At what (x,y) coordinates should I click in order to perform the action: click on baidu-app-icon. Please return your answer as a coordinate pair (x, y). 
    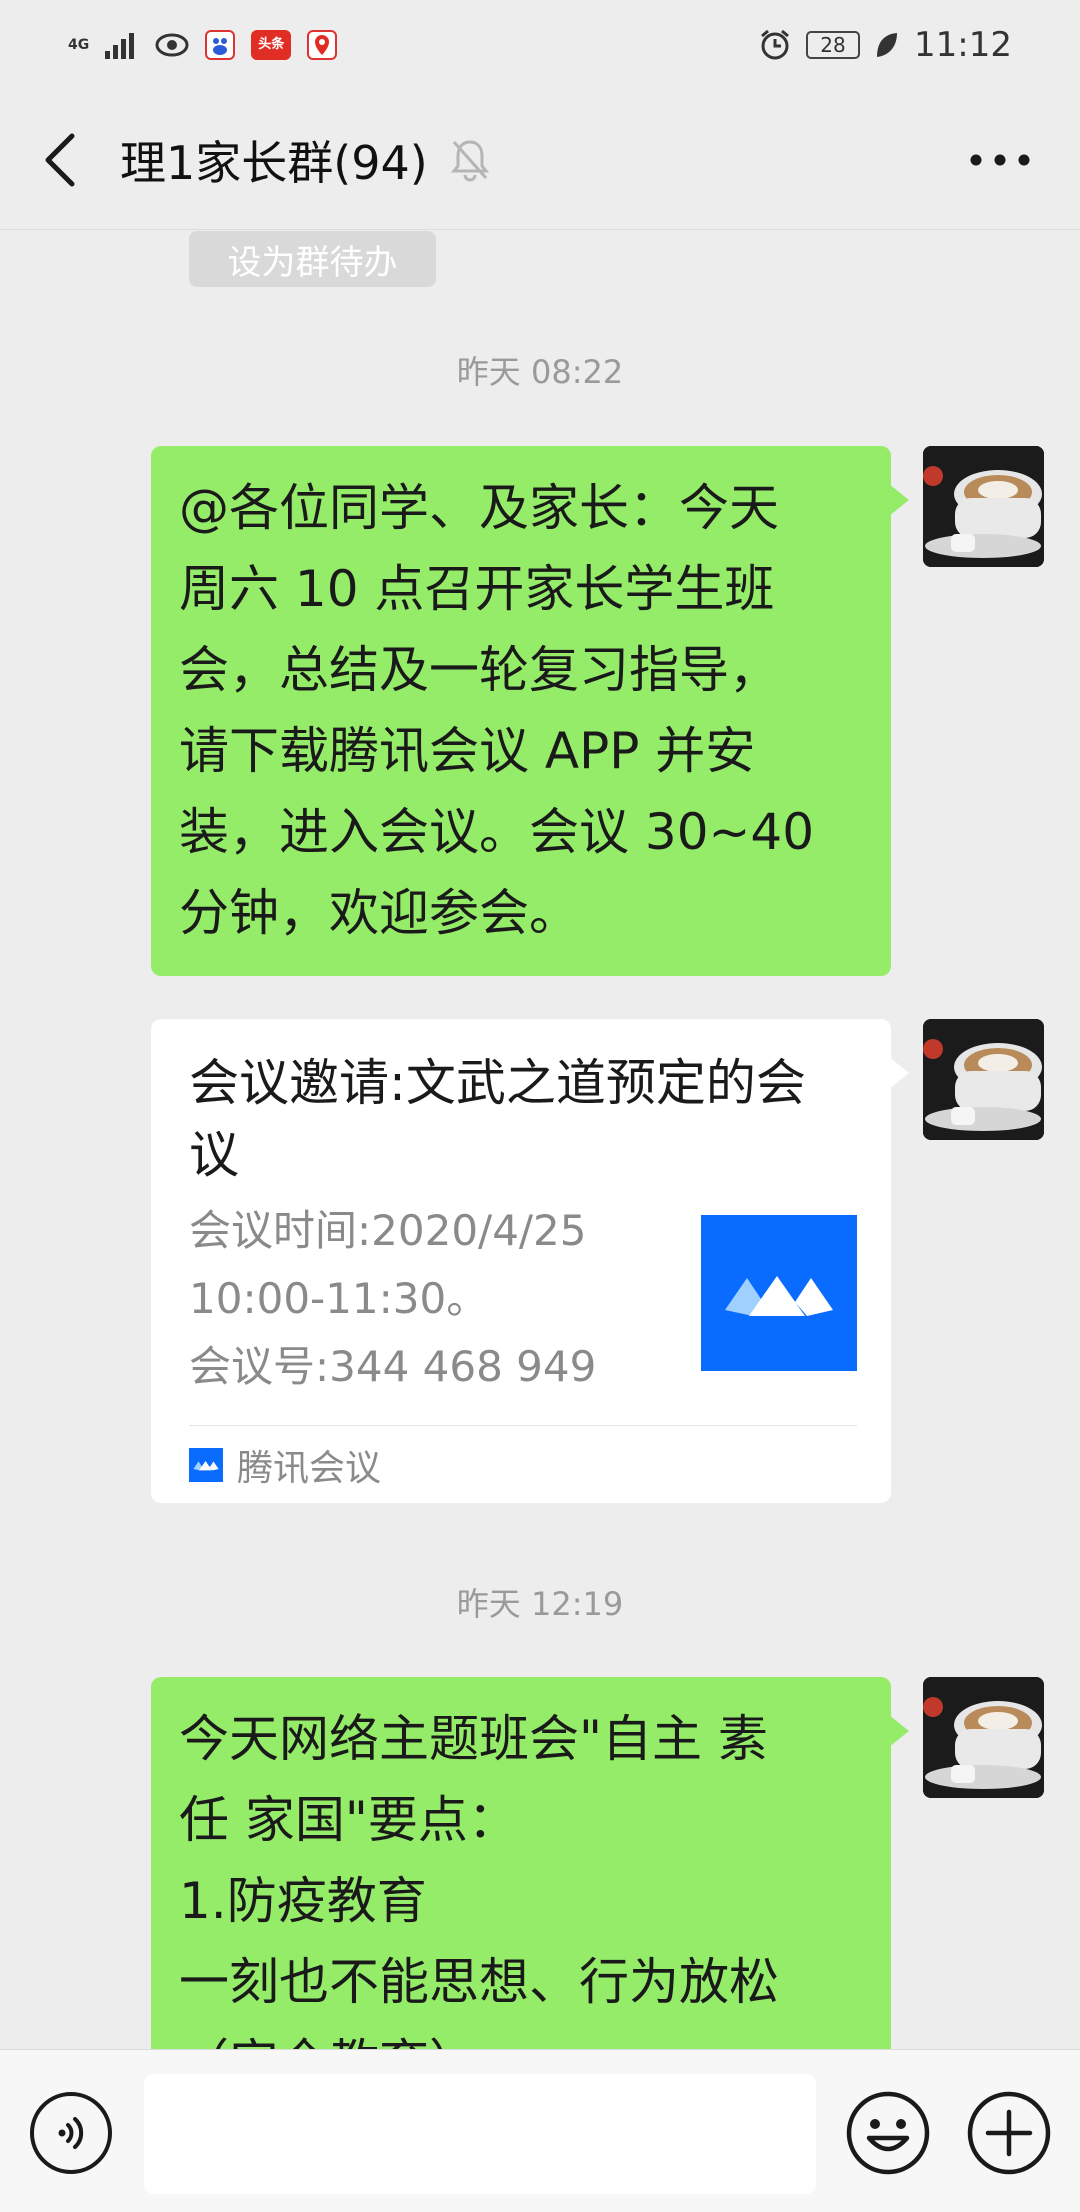
    Looking at the image, I should click on (220, 45).